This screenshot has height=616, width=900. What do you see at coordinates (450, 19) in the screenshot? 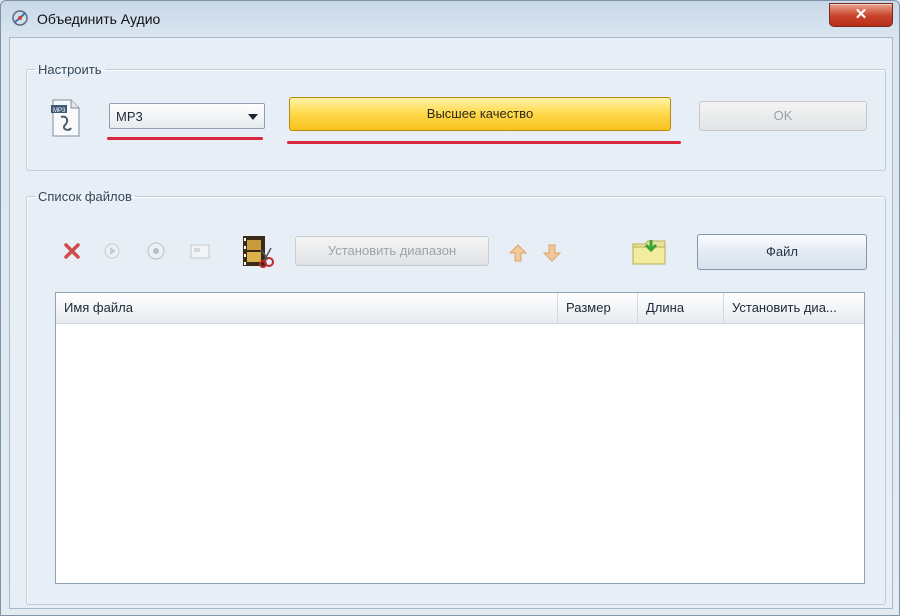
I see `title-bar: Объединить Аудио ✕` at bounding box center [450, 19].